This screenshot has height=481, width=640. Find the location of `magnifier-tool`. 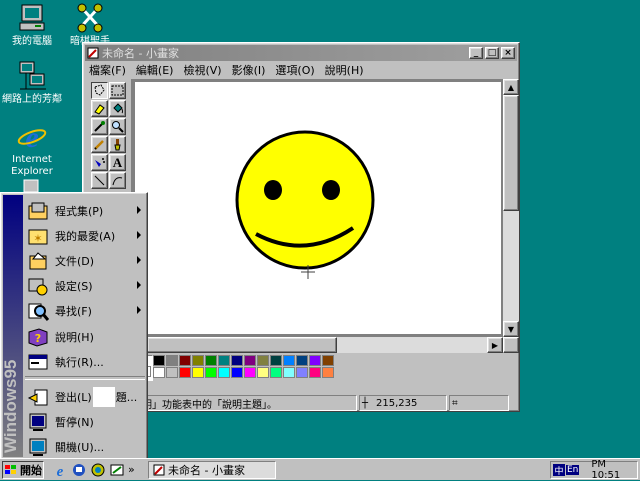

magnifier-tool is located at coordinates (117, 126).